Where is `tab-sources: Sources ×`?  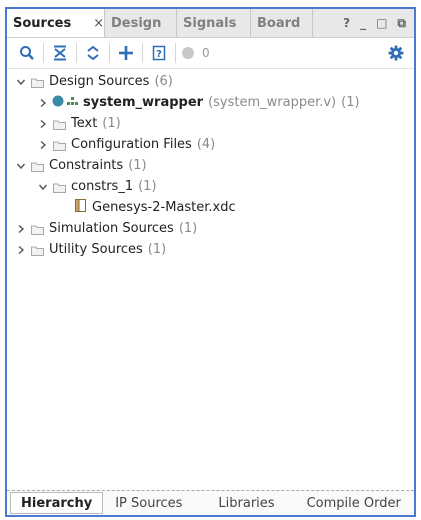 tab-sources: Sources × is located at coordinates (56, 23).